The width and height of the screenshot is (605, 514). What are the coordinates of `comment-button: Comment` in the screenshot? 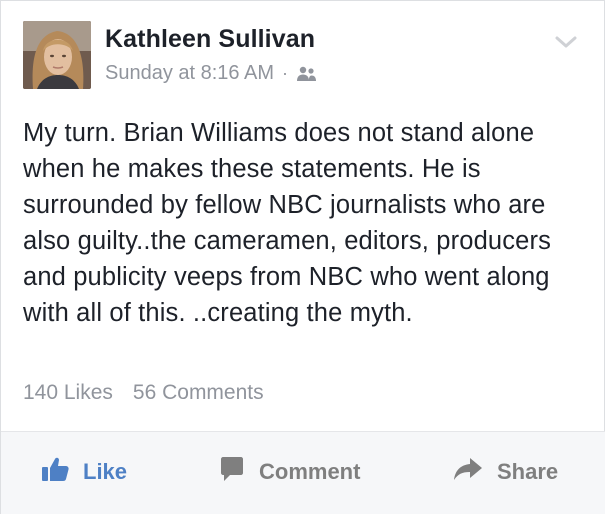 It's located at (289, 472).